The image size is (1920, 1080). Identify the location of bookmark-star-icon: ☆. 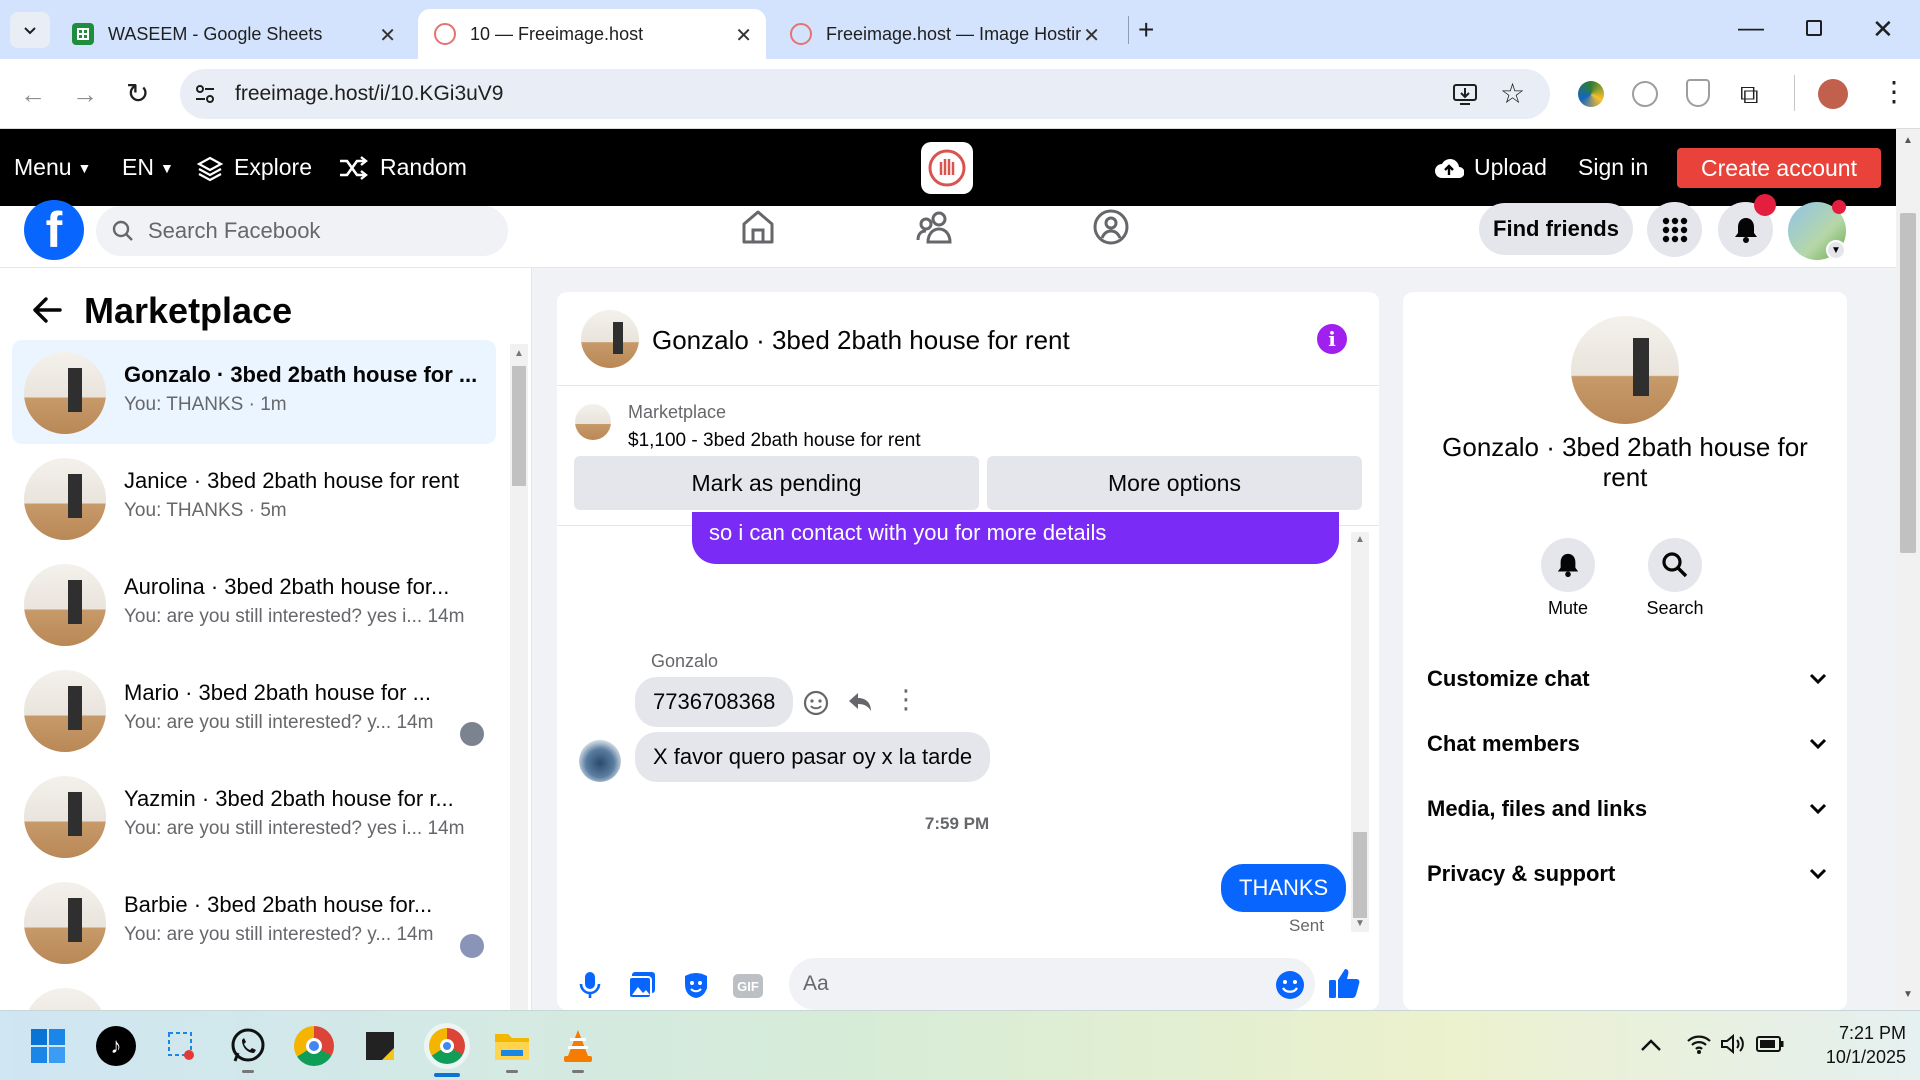
(1512, 93).